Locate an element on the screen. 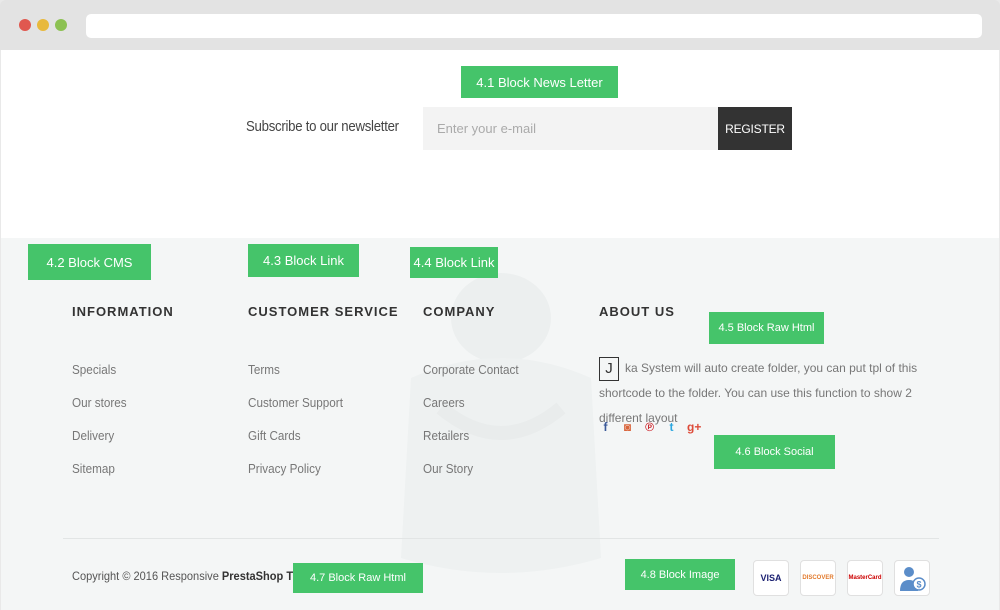 Image resolution: width=1000 pixels, height=610 pixels. google-plus-icon: g+ is located at coordinates (694, 427).